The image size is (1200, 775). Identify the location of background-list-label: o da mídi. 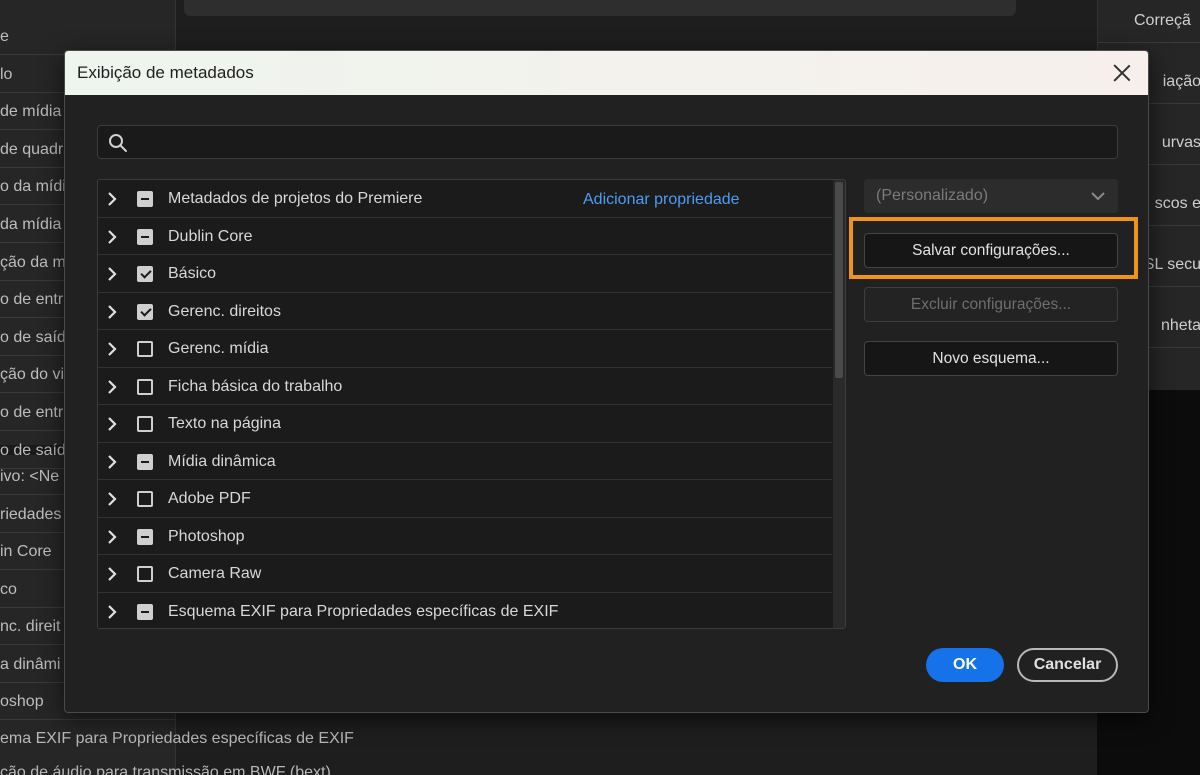
(33, 187).